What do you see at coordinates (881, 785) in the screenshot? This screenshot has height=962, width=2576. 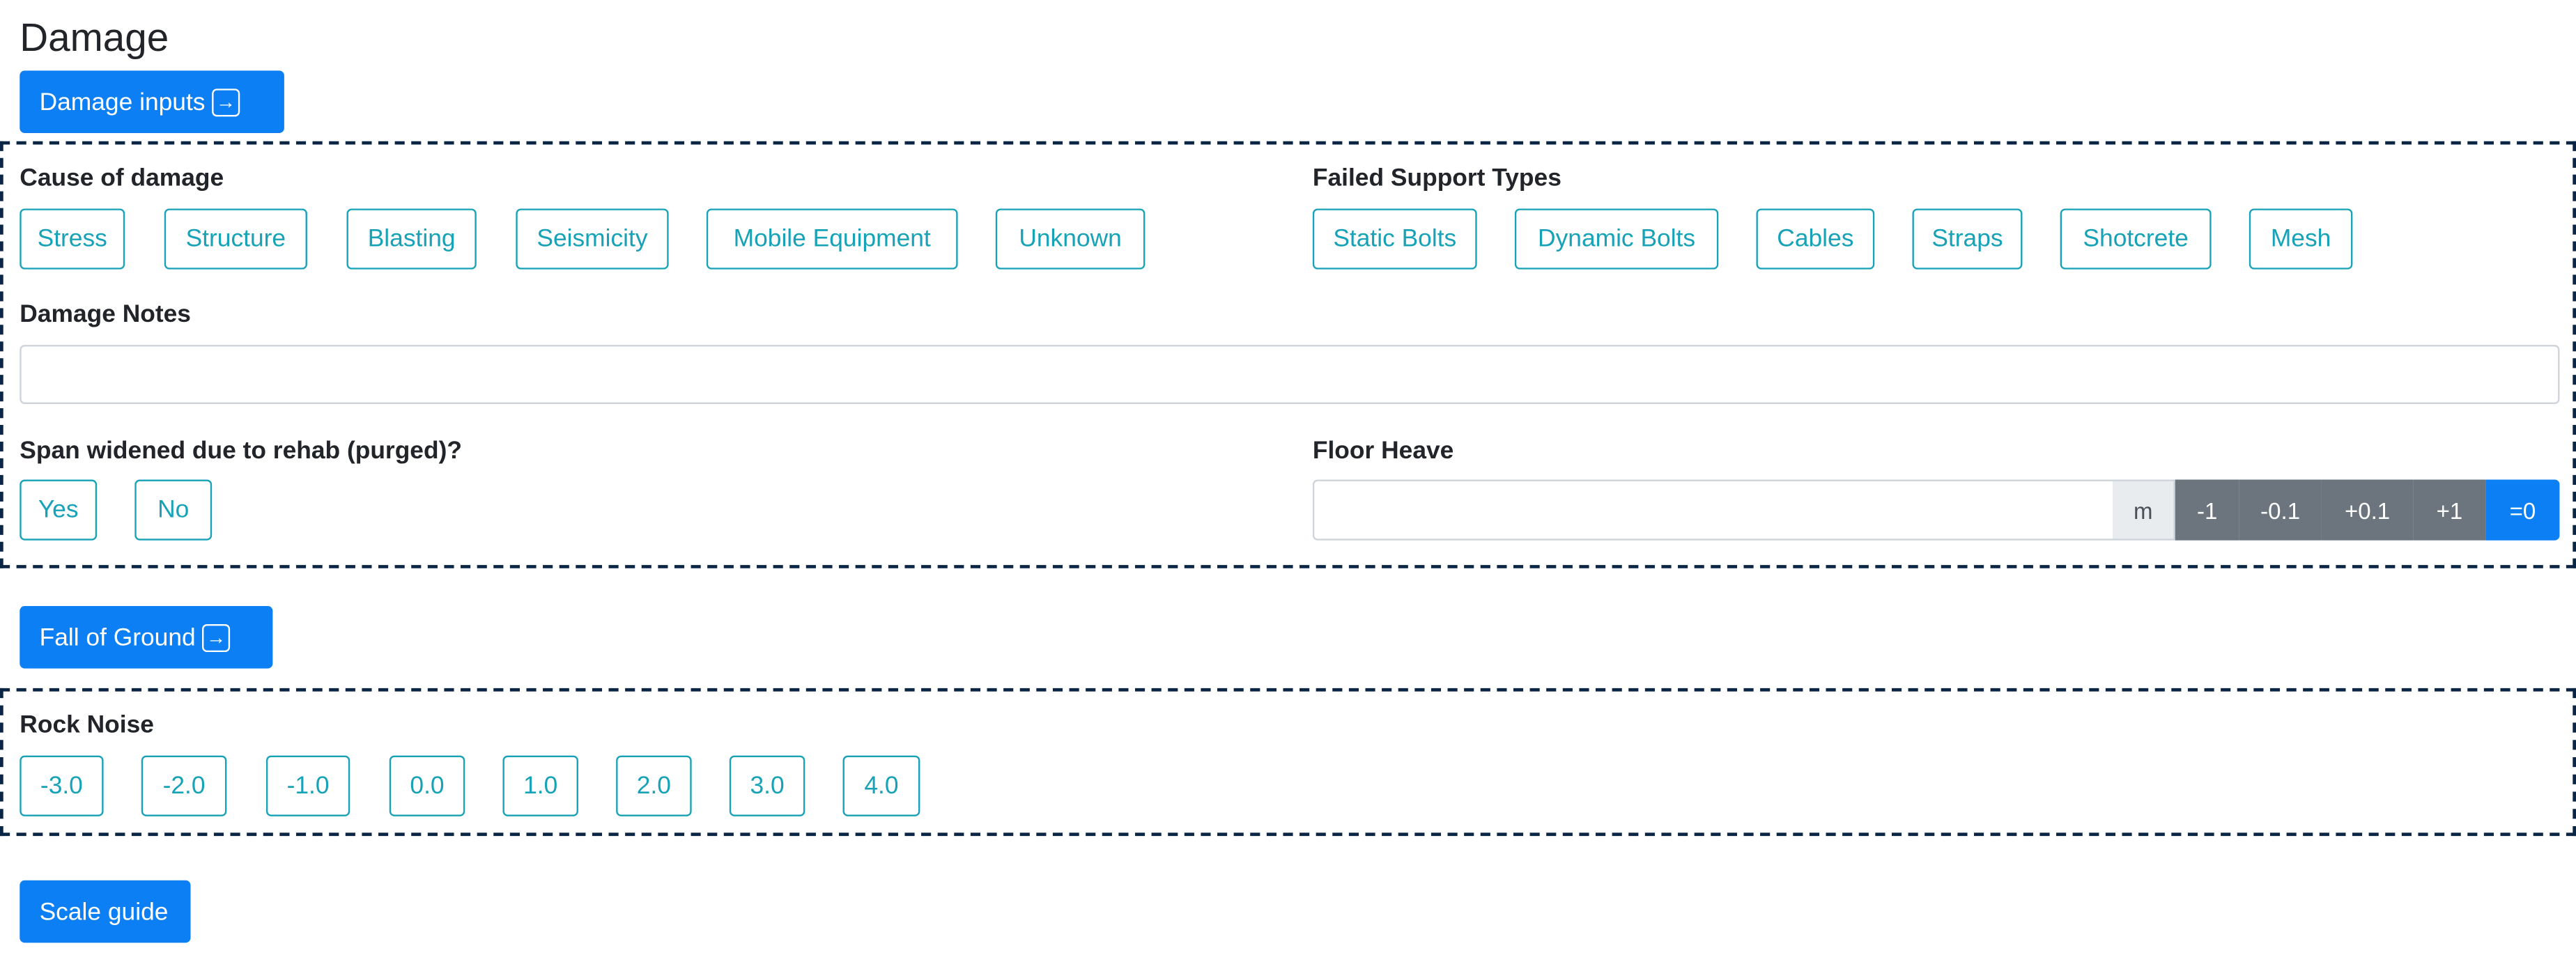 I see `rock-noise-option: 4.0` at bounding box center [881, 785].